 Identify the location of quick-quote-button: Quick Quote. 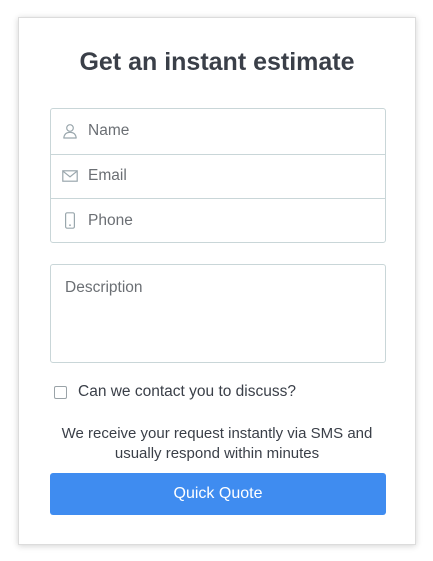
(218, 494).